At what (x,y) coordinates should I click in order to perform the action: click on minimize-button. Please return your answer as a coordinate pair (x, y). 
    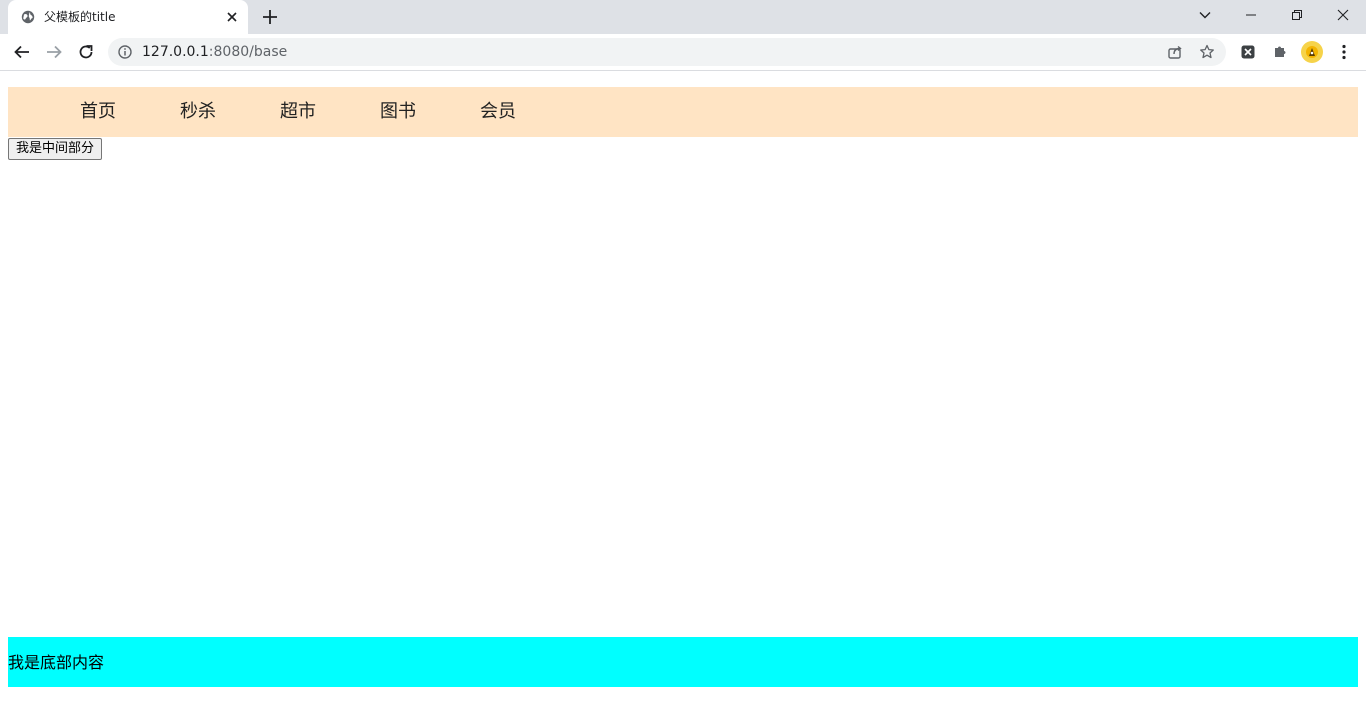
    Looking at the image, I should click on (1251, 15).